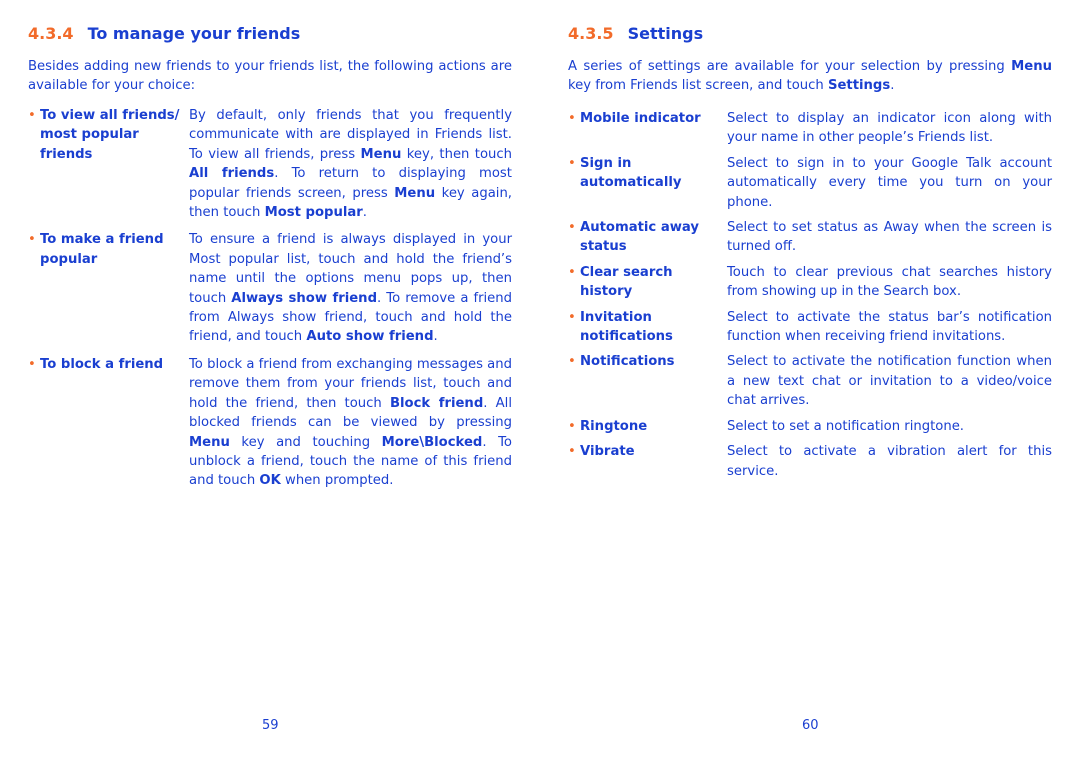  What do you see at coordinates (194, 33) in the screenshot?
I see `section-title: To manage your friends` at bounding box center [194, 33].